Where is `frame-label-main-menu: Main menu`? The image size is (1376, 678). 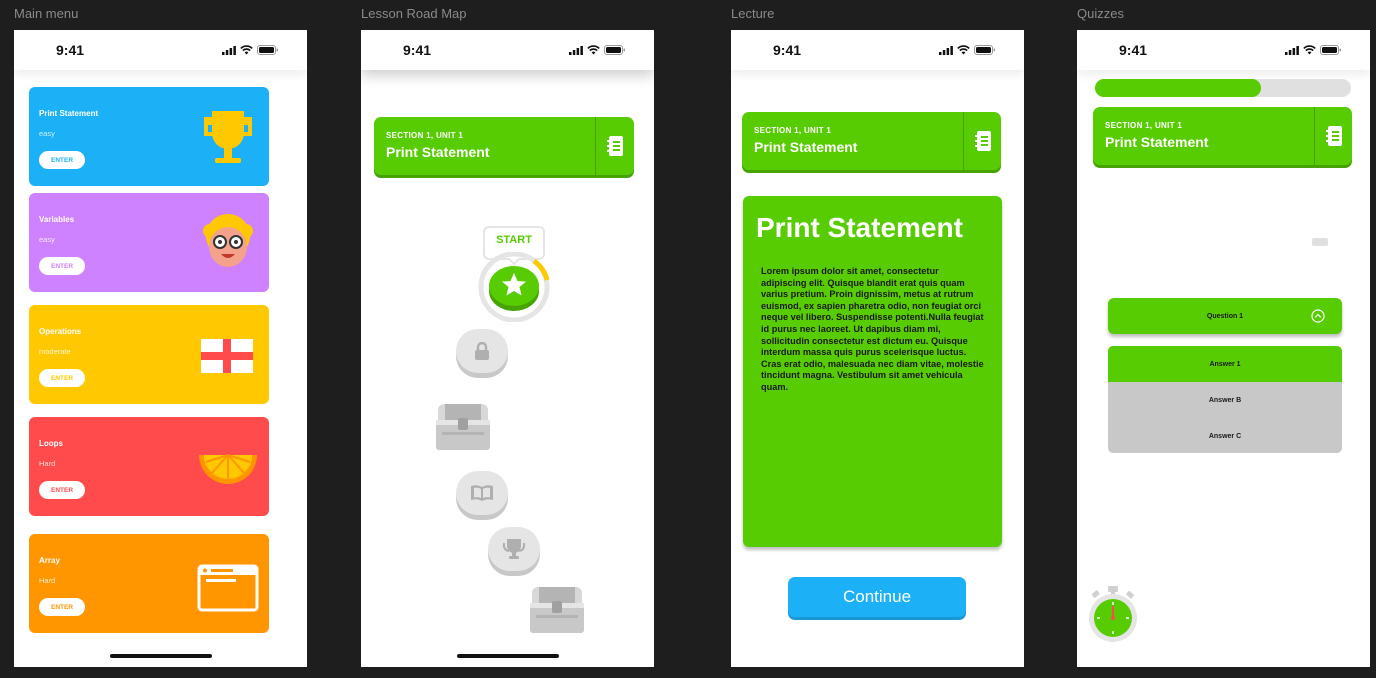 frame-label-main-menu: Main menu is located at coordinates (46, 13).